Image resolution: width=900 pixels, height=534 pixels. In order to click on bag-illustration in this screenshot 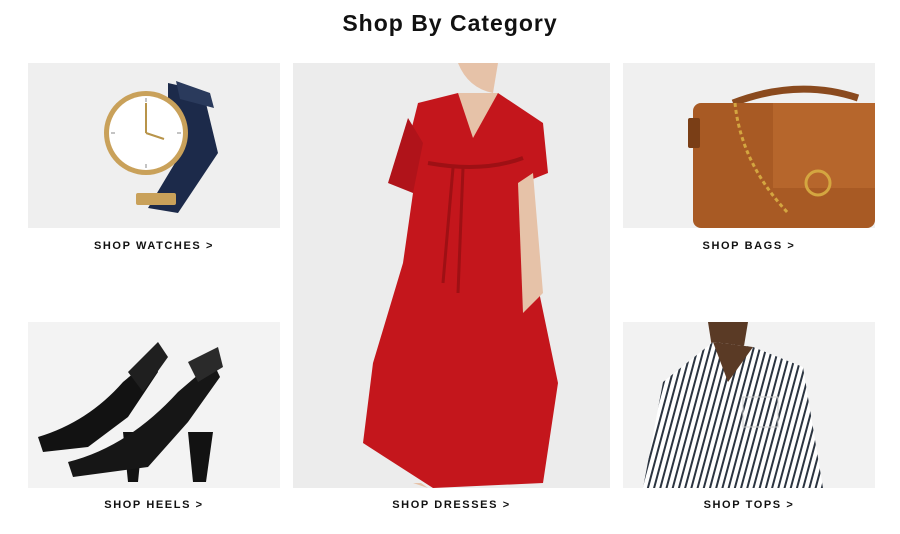, I will do `click(749, 145)`.